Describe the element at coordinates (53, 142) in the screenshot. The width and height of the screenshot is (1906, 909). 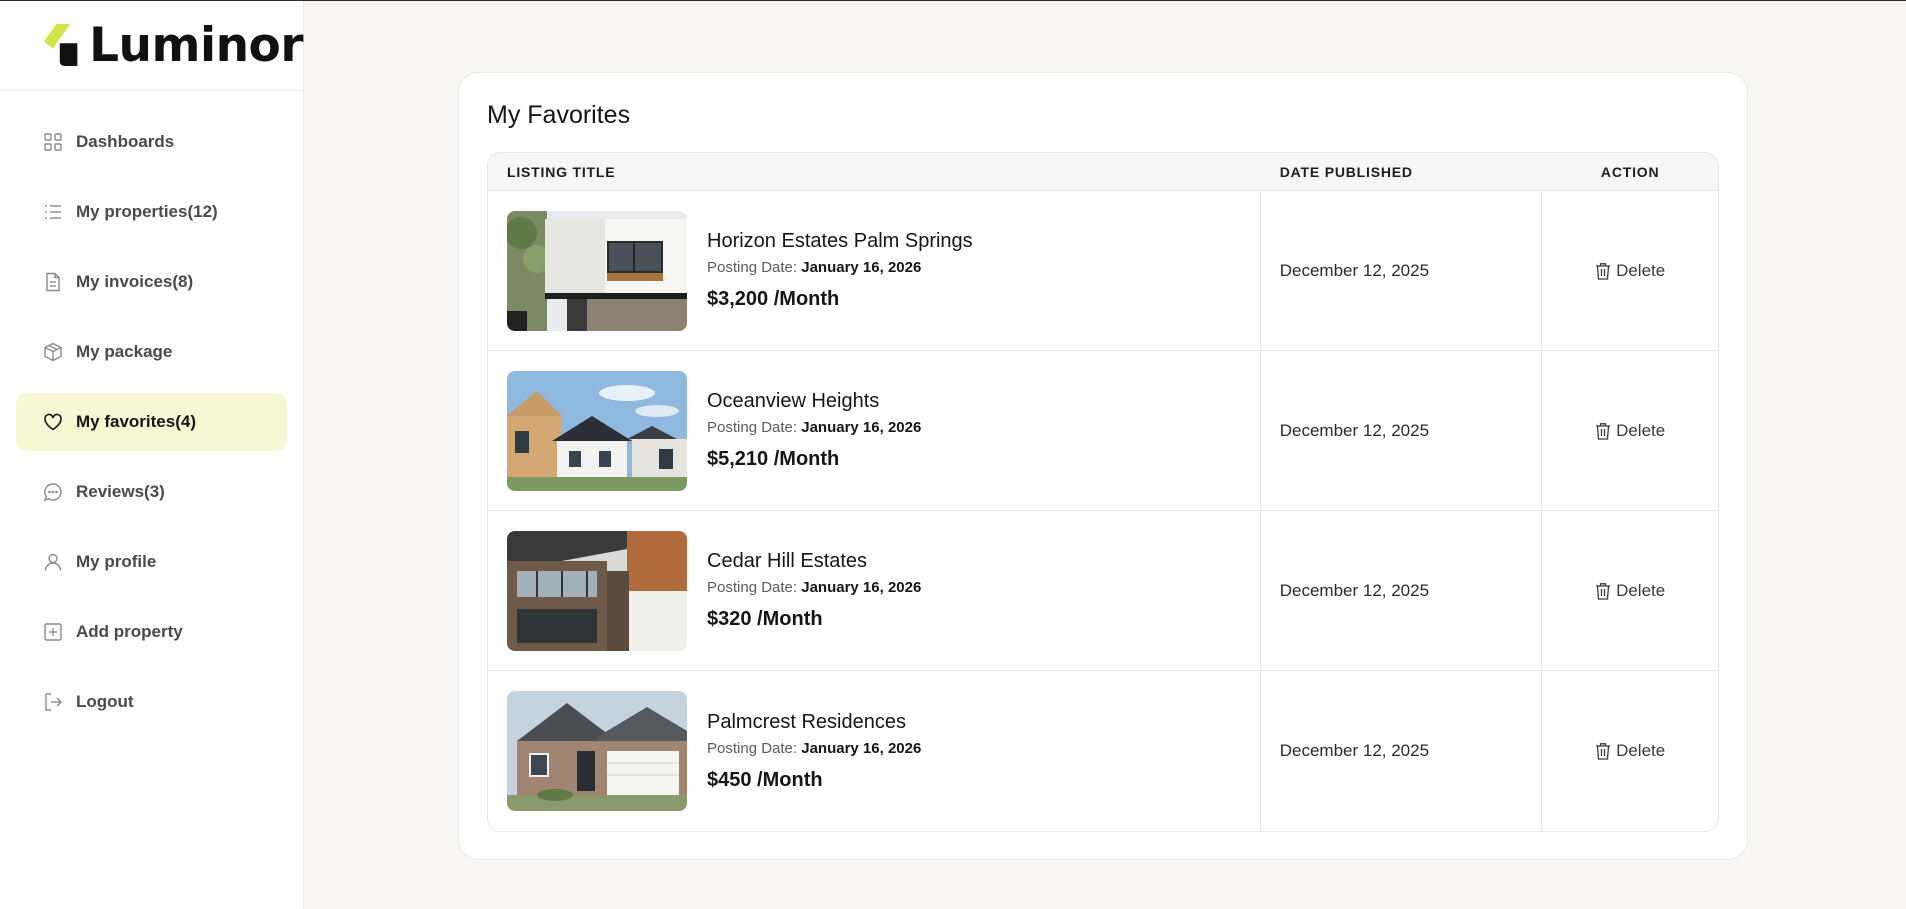
I see `grid-icon` at that location.